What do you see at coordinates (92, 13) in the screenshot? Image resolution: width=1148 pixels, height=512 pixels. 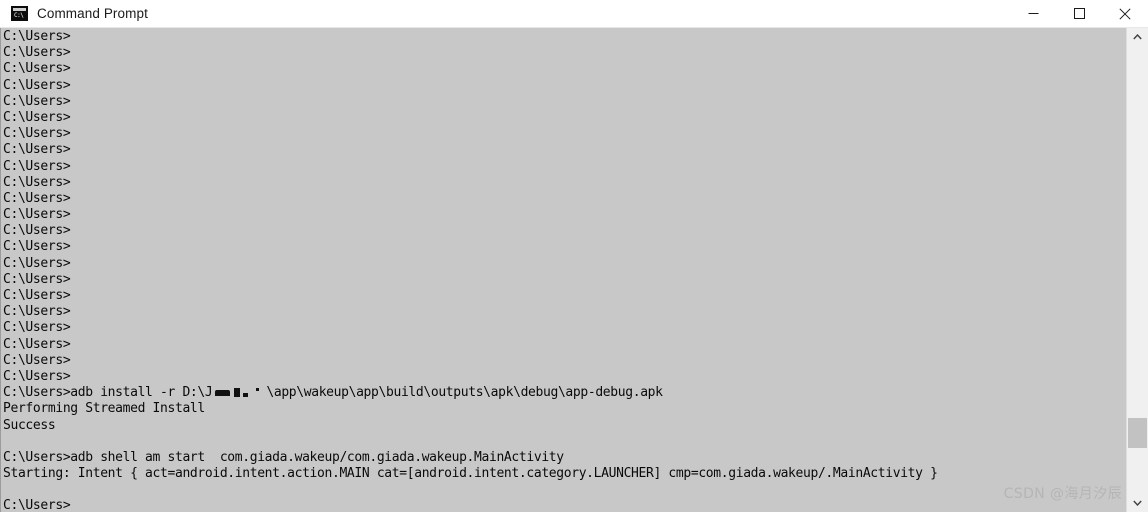 I see `window-title: Command Prompt` at bounding box center [92, 13].